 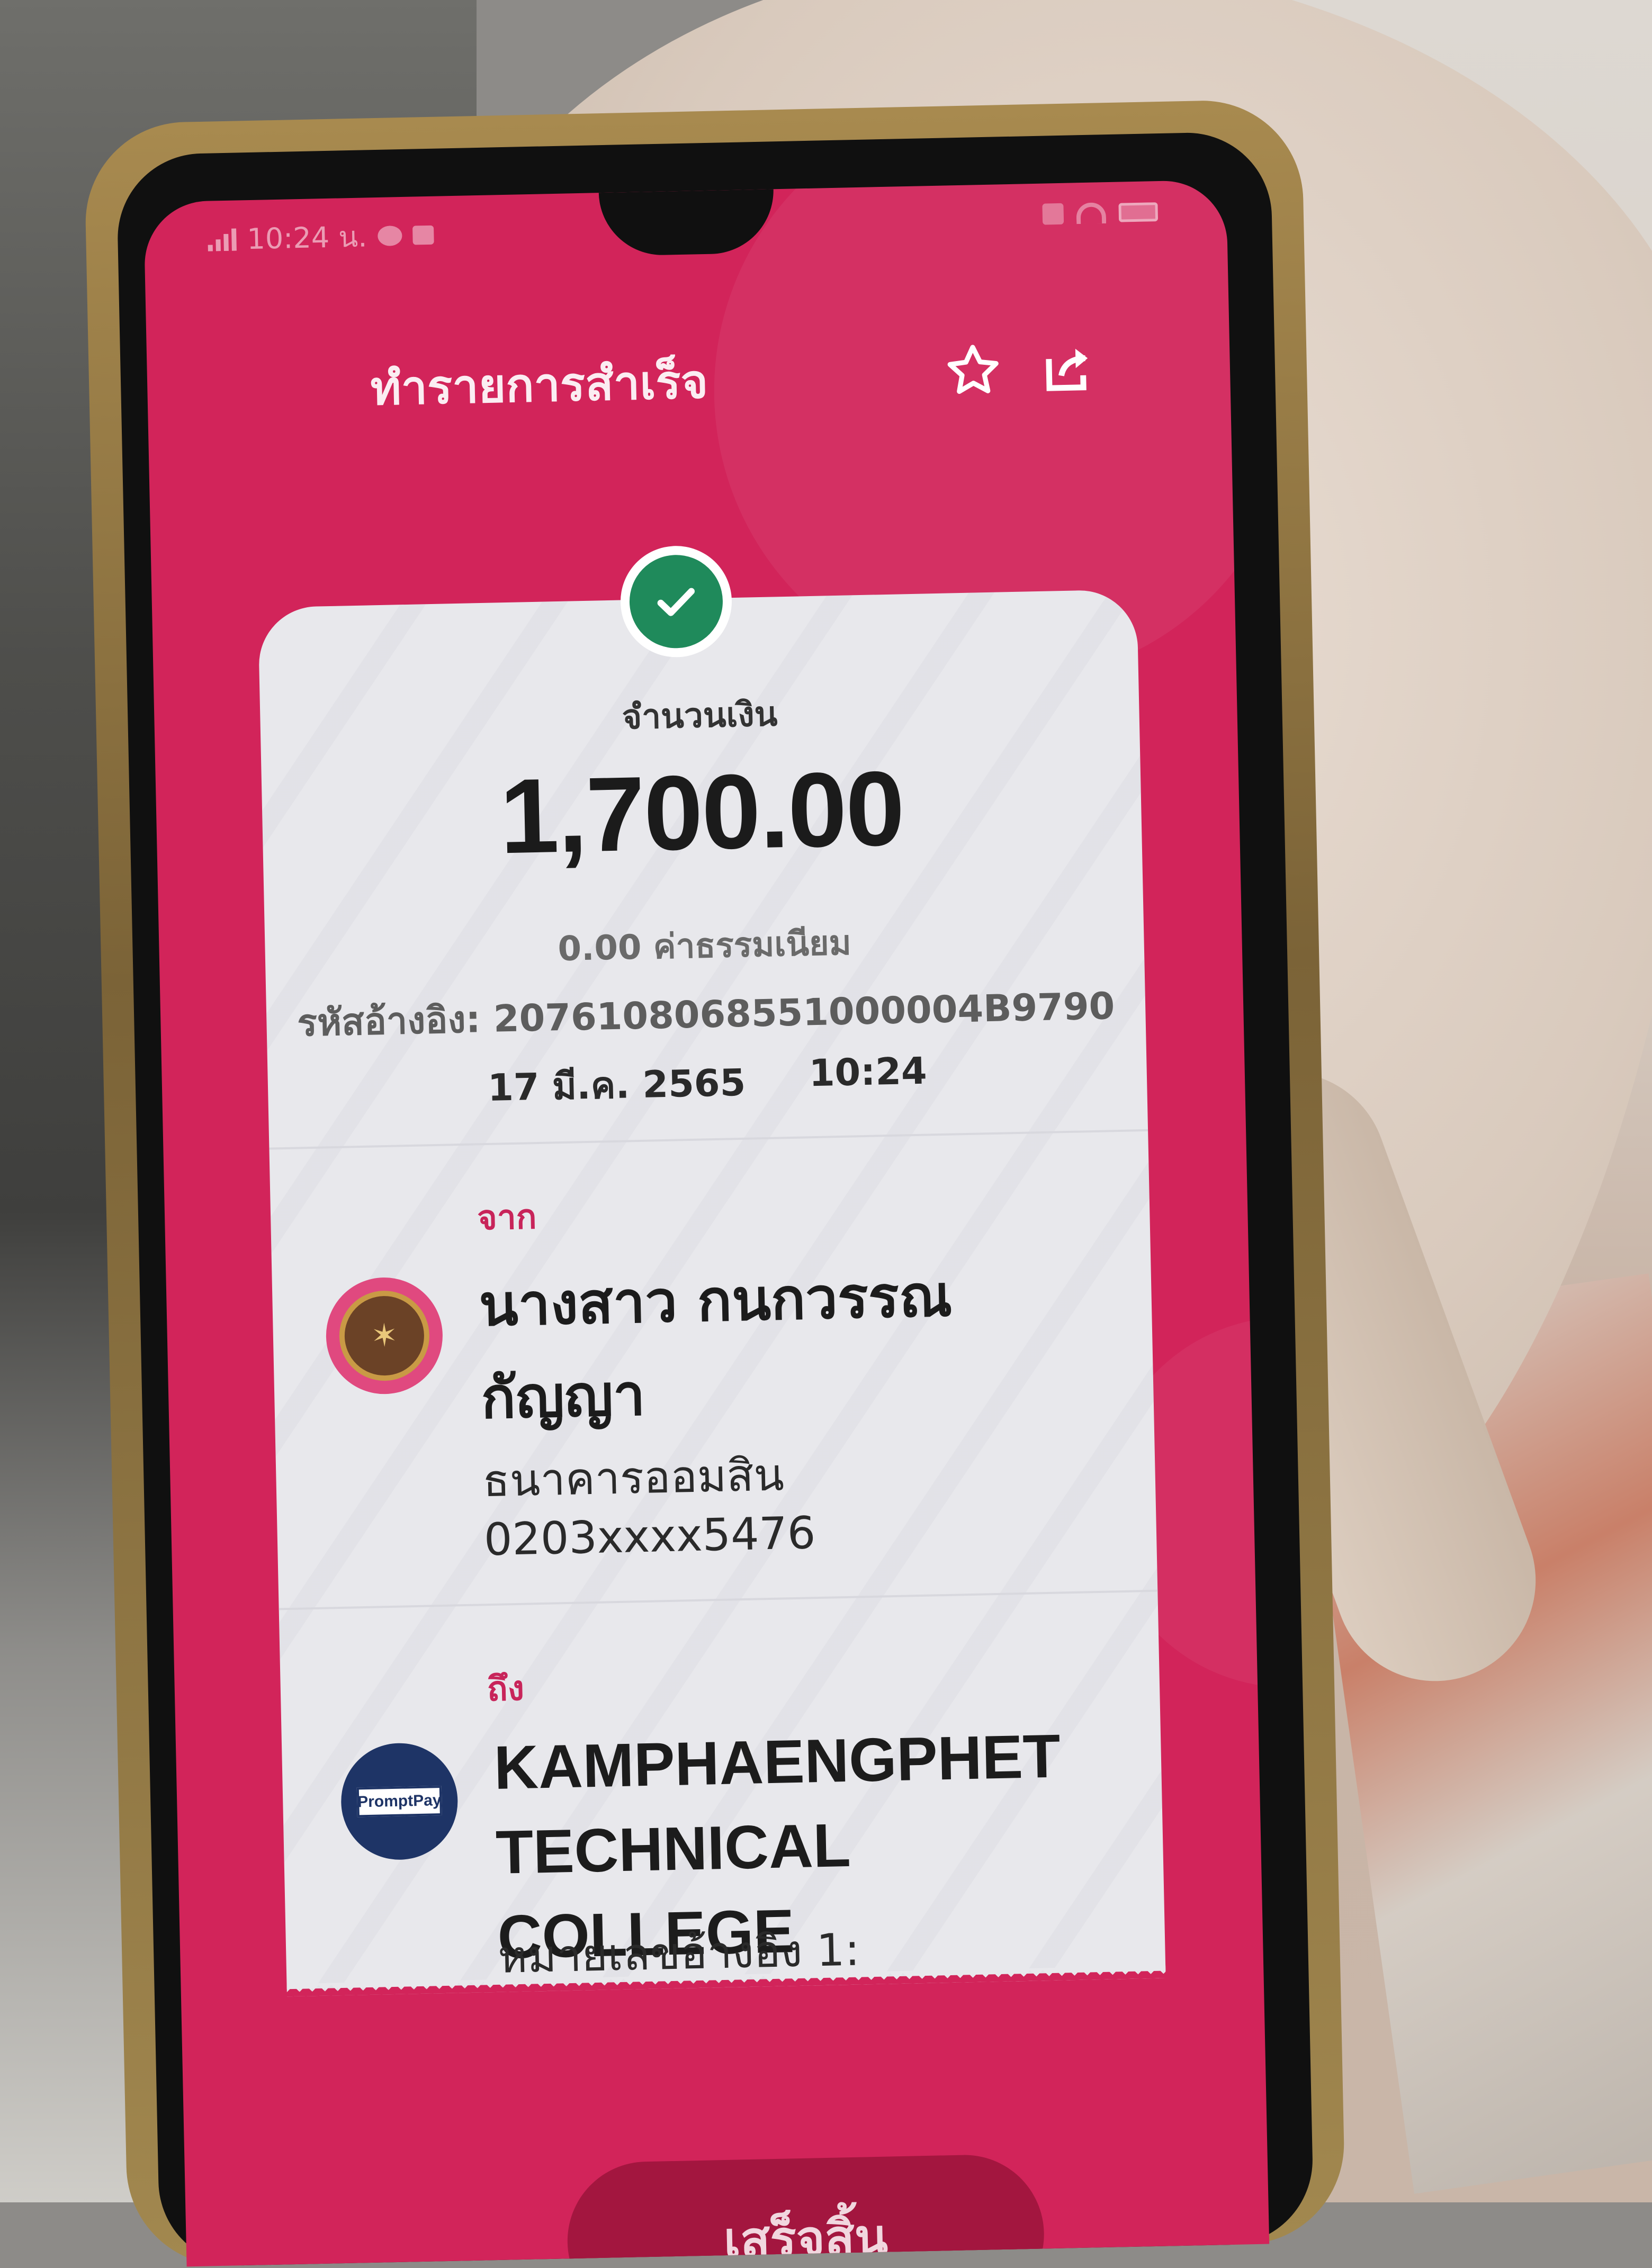 What do you see at coordinates (699, 716) in the screenshot?
I see `amount-label: จำนวนเงิน` at bounding box center [699, 716].